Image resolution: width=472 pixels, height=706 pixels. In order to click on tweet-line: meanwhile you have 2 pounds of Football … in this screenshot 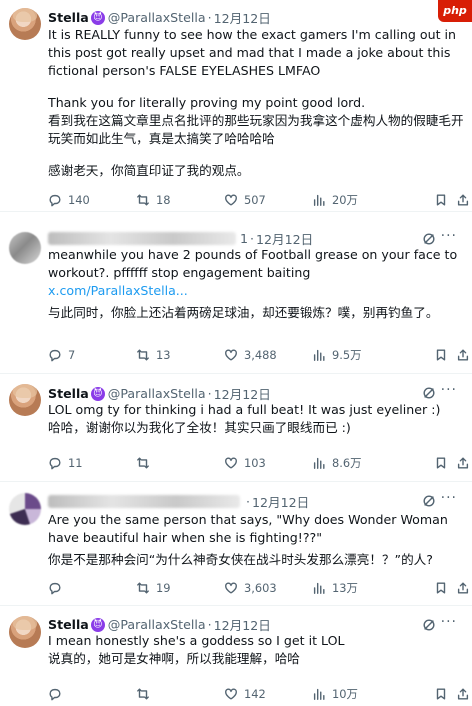, I will do `click(253, 263)`.